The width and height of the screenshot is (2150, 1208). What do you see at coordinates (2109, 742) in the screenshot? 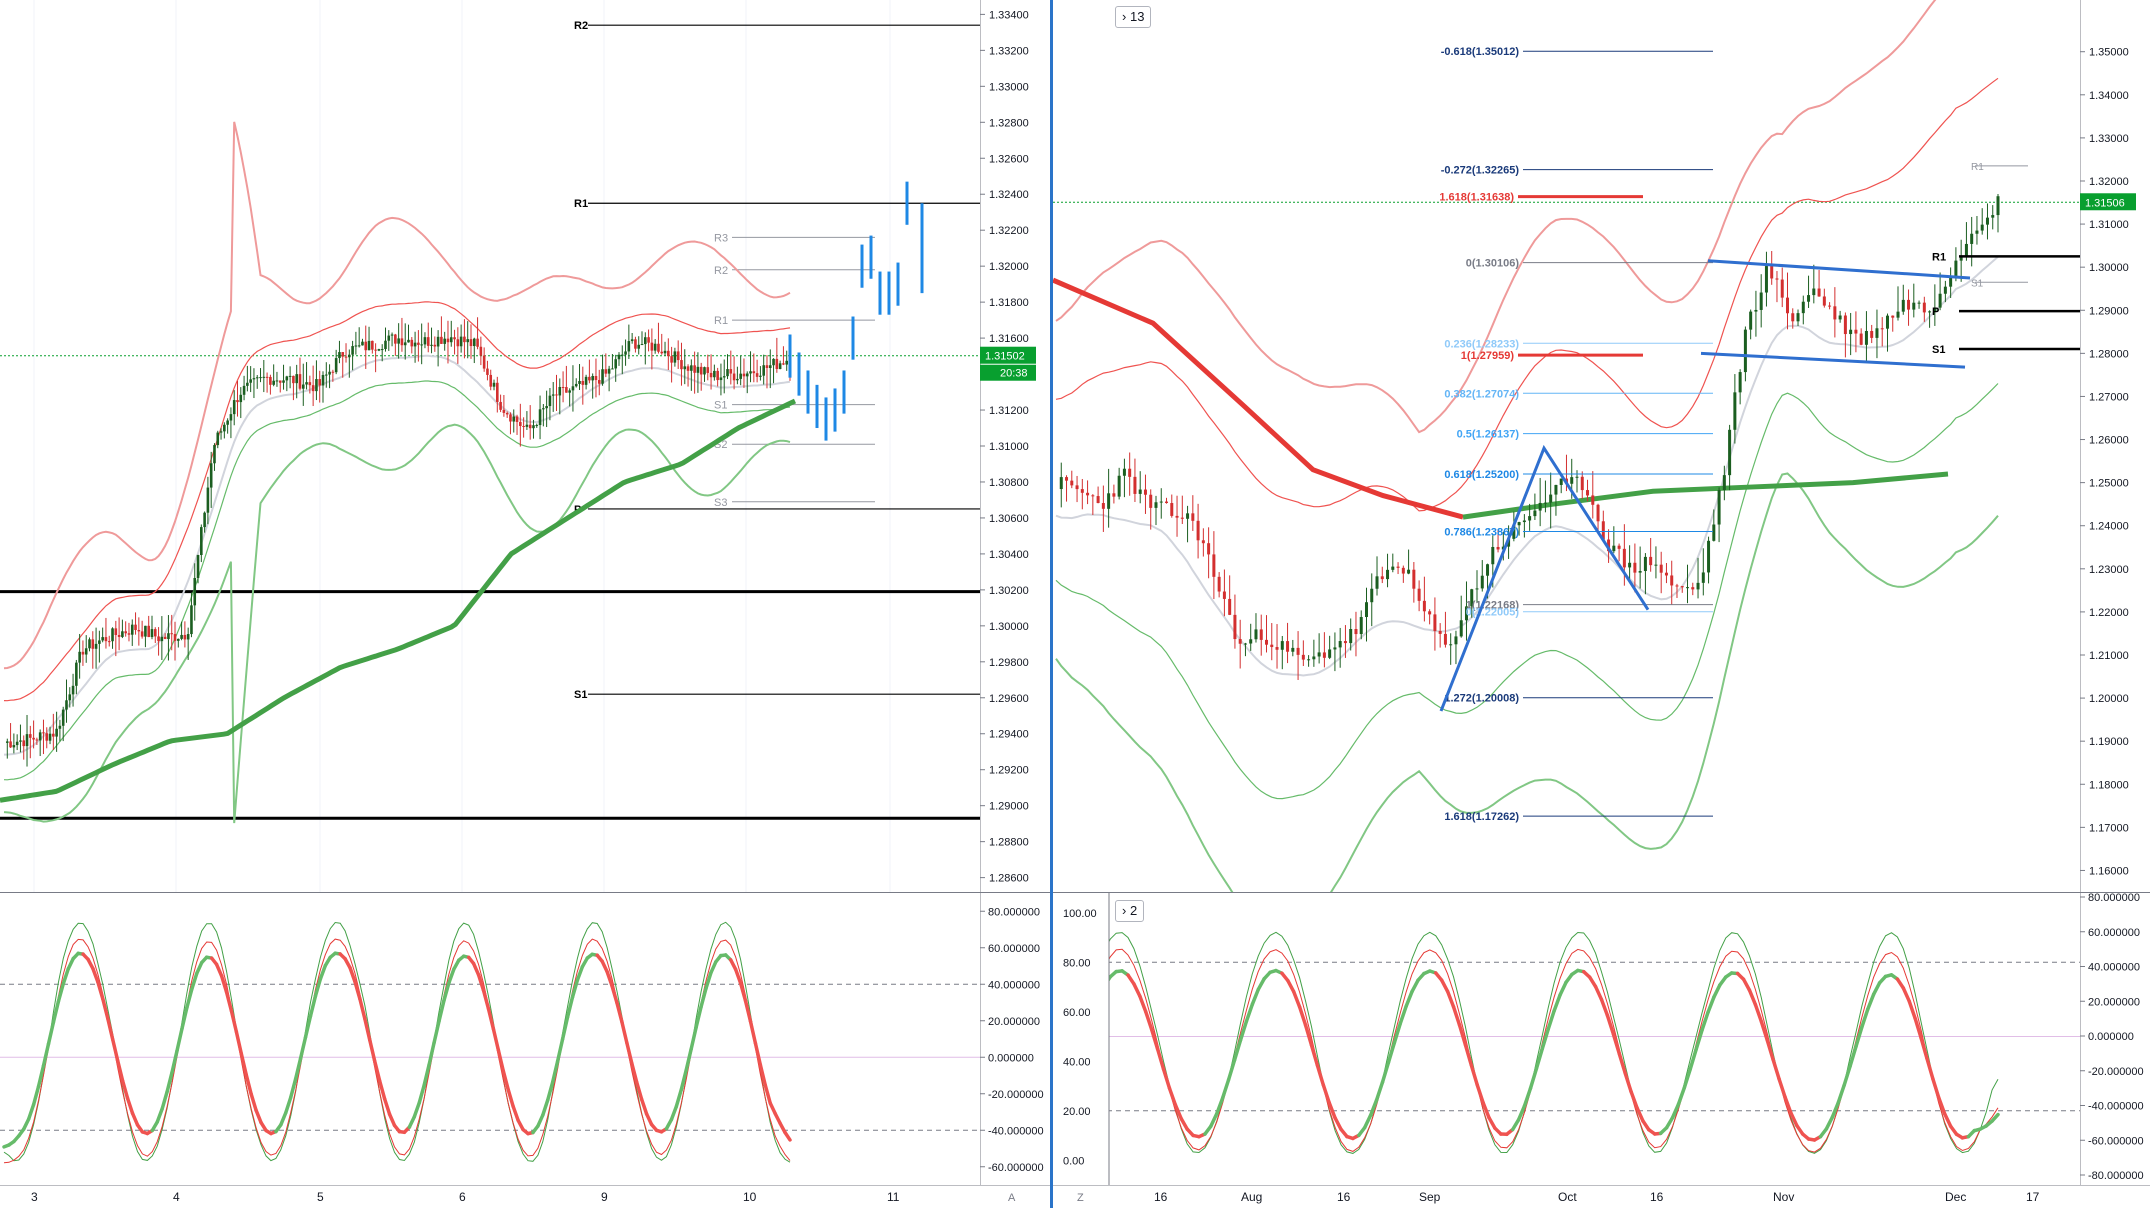
I see `y-tick-label: 1.19000` at bounding box center [2109, 742].